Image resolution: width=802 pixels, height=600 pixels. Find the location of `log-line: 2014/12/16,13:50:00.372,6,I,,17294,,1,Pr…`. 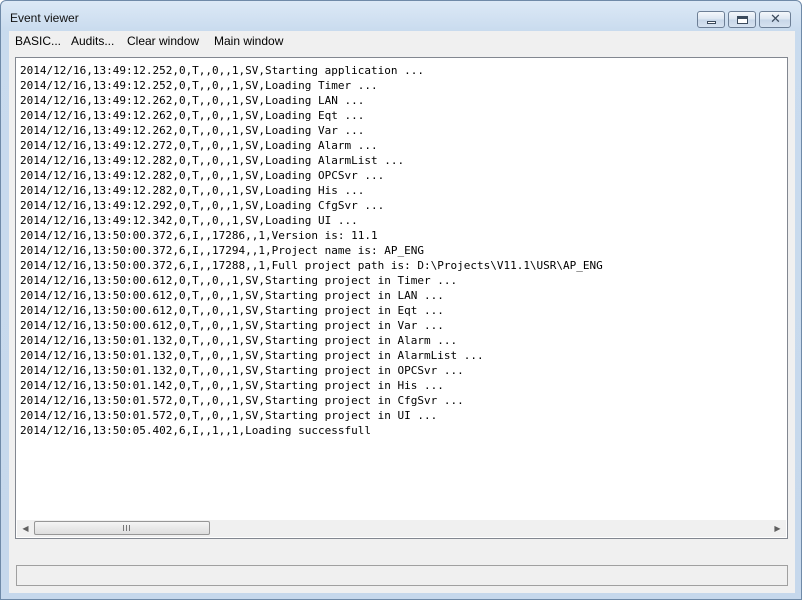

log-line: 2014/12/16,13:50:00.372,6,I,,17294,,1,Pr… is located at coordinates (222, 250).